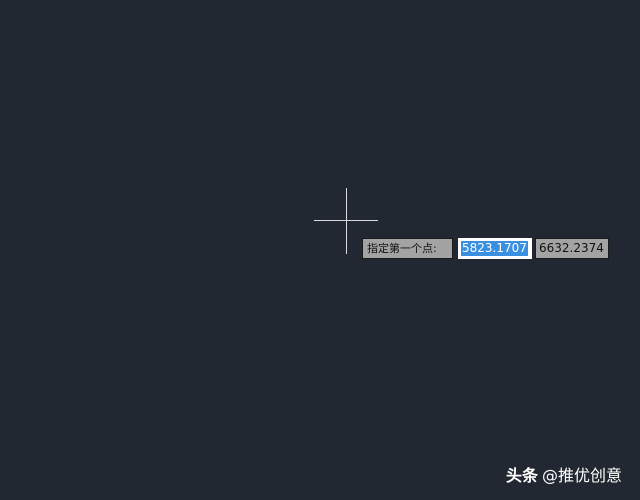 This screenshot has height=500, width=640. What do you see at coordinates (572, 248) in the screenshot?
I see `y-coordinate-input: 6632.2374` at bounding box center [572, 248].